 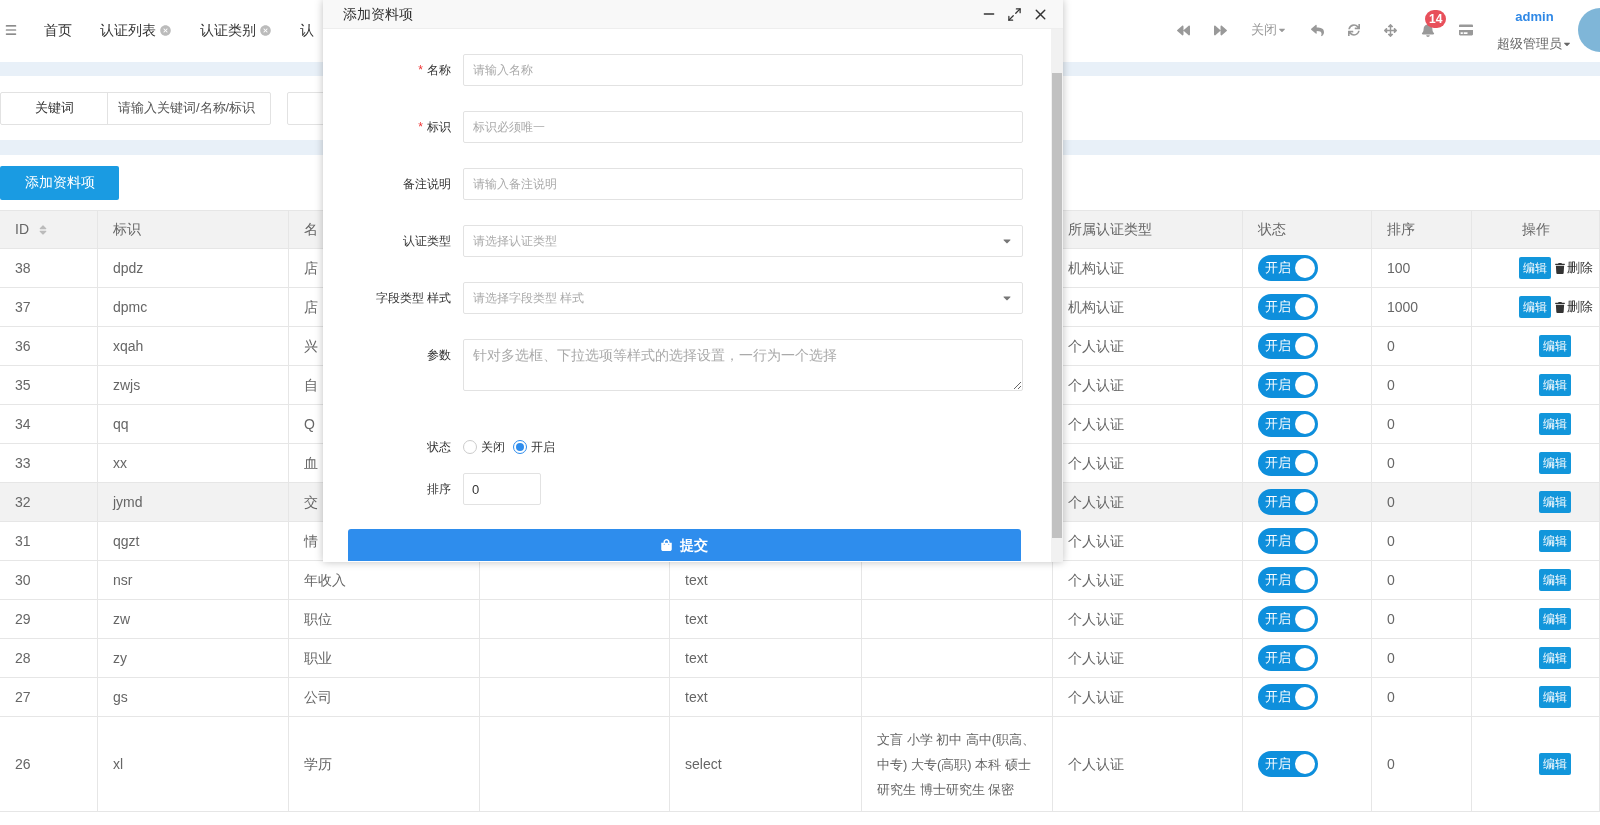 I want to click on table-cell-text: 公司, so click(x=318, y=697).